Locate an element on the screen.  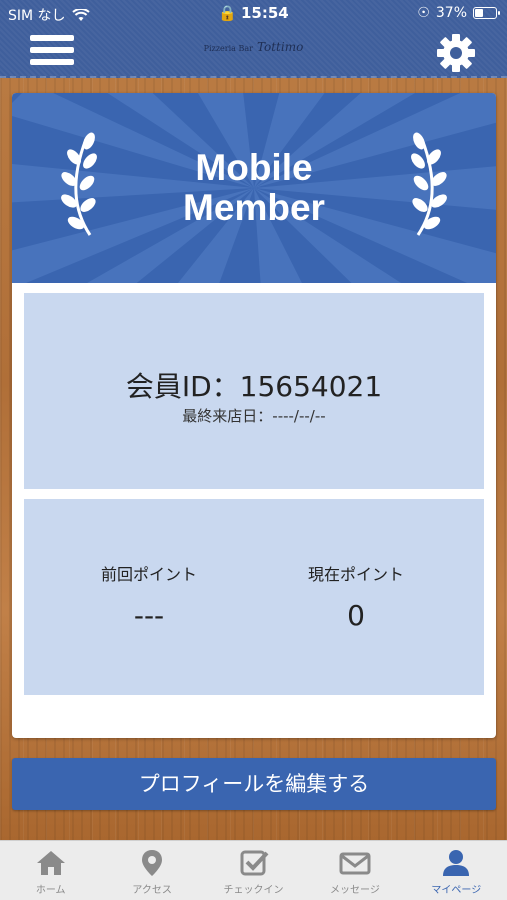
previous-points: 前回ポイント --- is located at coordinates (149, 596).